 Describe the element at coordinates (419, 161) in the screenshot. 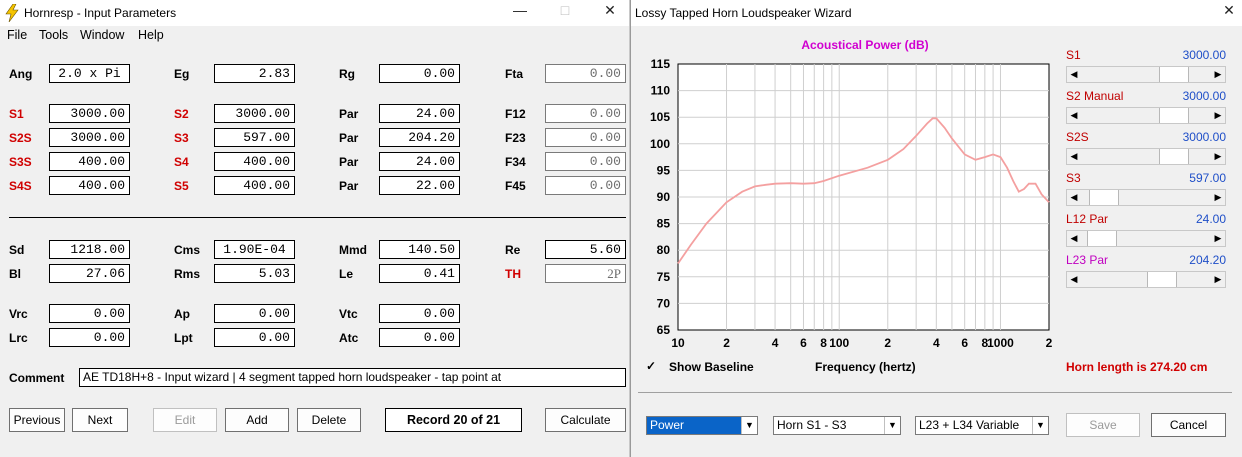

I see `field-par-3: 24.00` at that location.